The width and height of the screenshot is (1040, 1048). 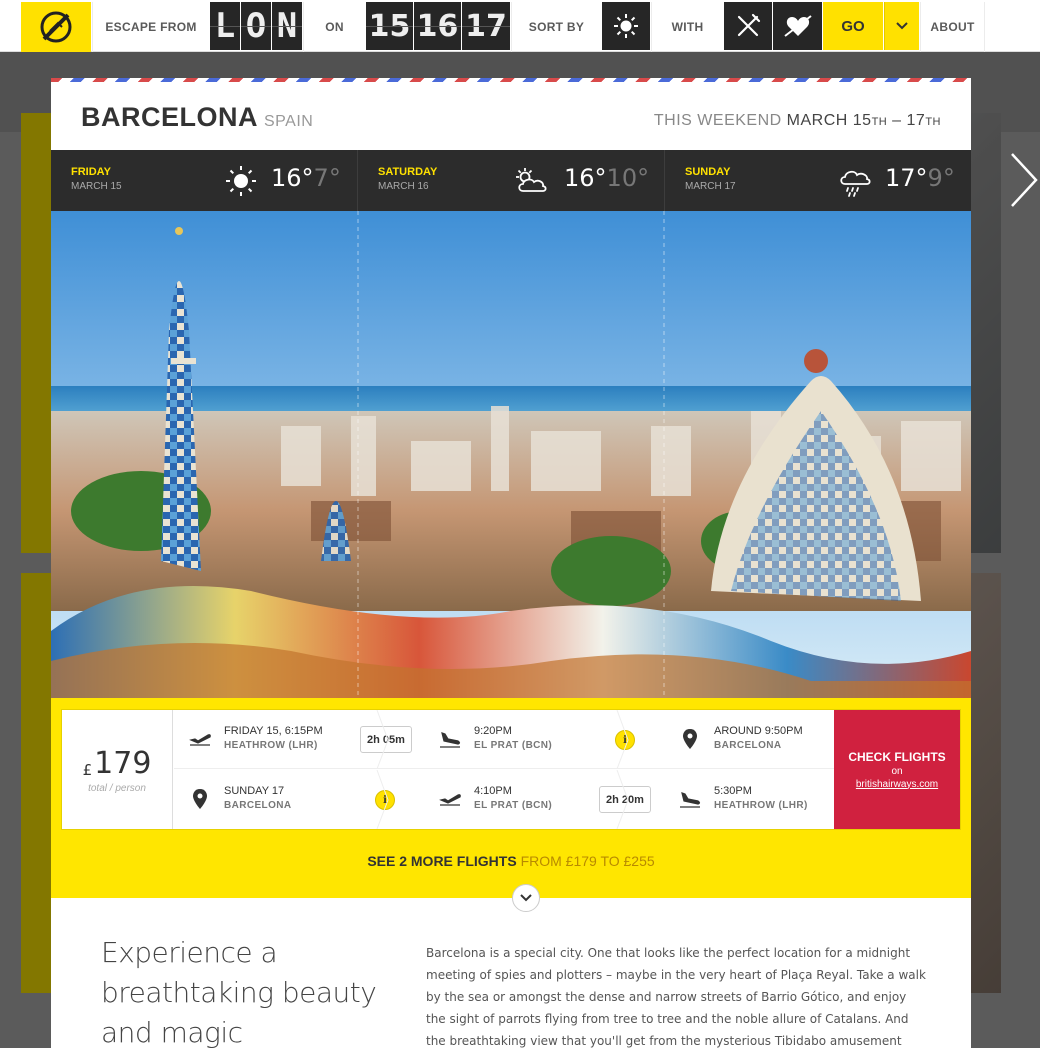 What do you see at coordinates (271, 745) in the screenshot?
I see `outbound-depart-place: HEATHROW (LHR)` at bounding box center [271, 745].